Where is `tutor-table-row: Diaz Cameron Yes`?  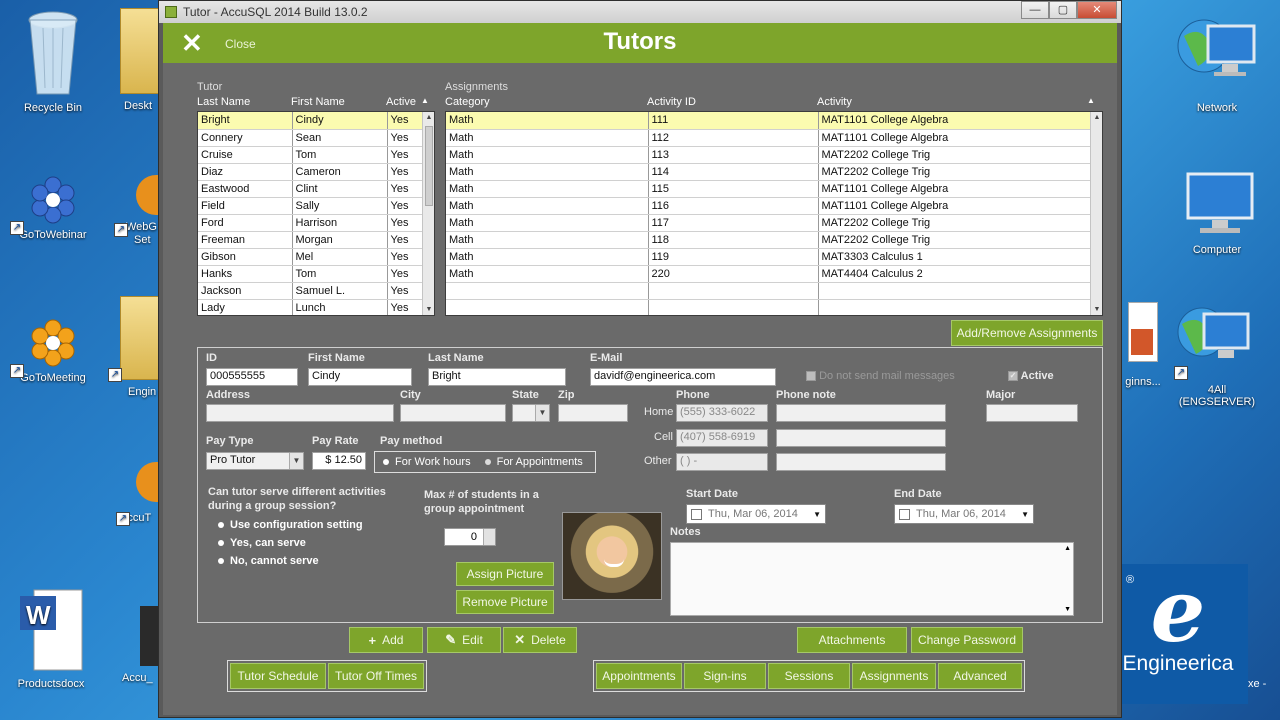
tutor-table-row: Diaz Cameron Yes is located at coordinates (311, 172).